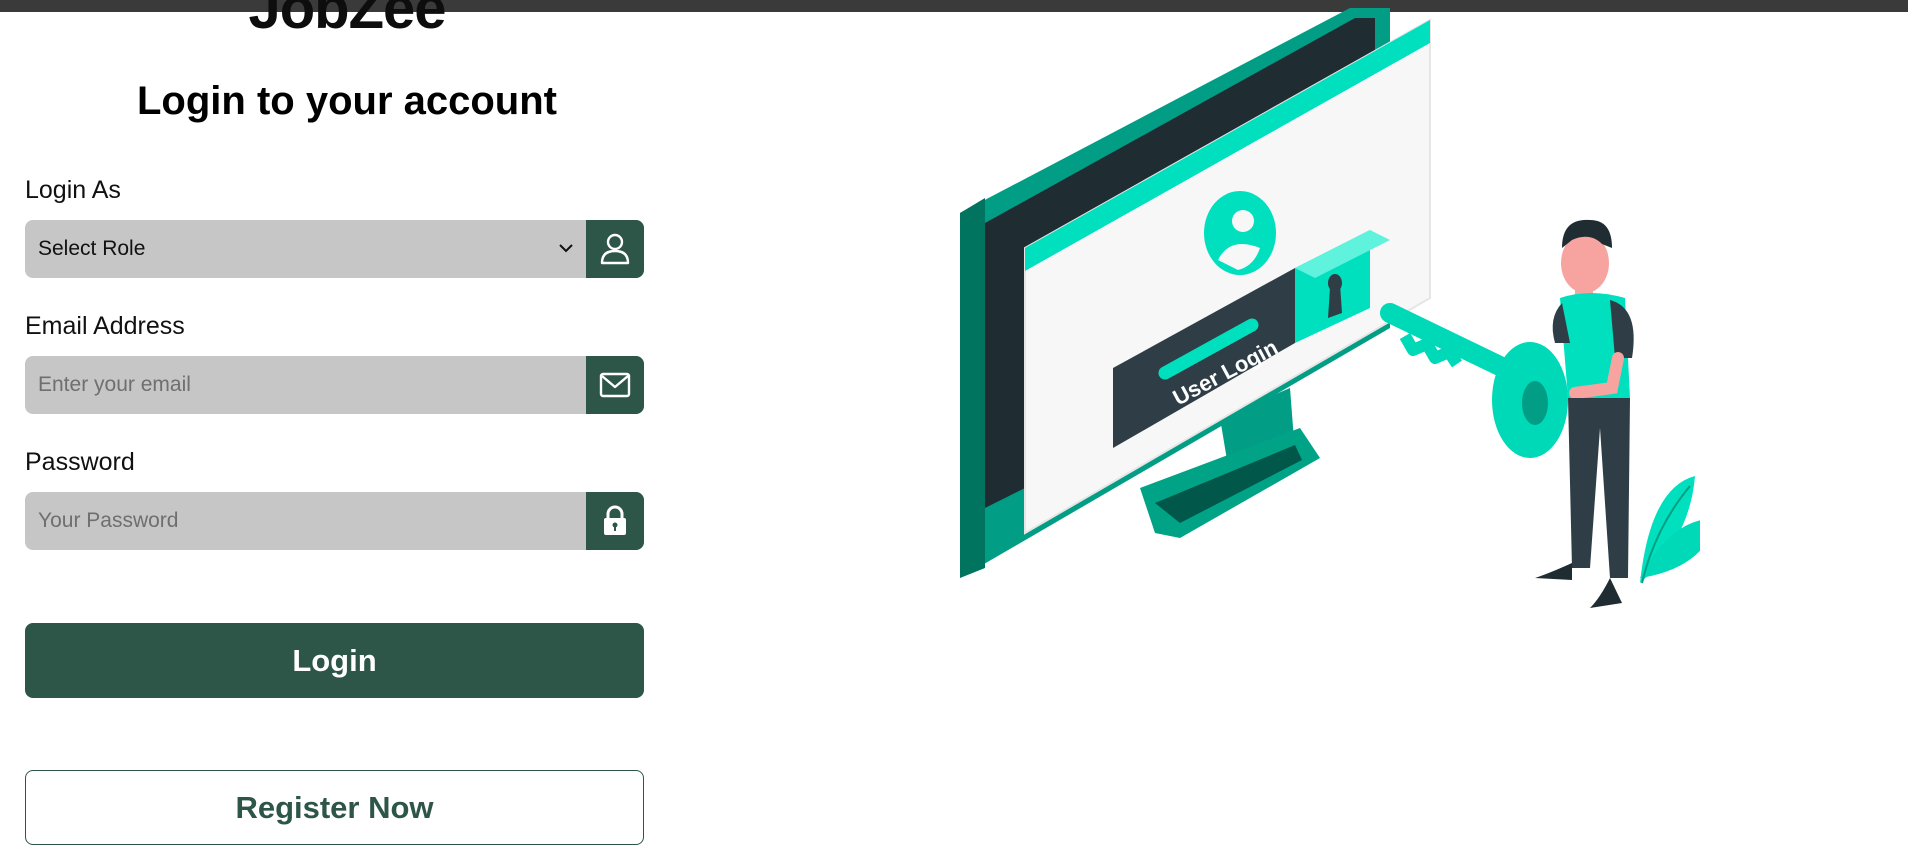 The width and height of the screenshot is (1908, 866). I want to click on password-field: Your Password, so click(334, 521).